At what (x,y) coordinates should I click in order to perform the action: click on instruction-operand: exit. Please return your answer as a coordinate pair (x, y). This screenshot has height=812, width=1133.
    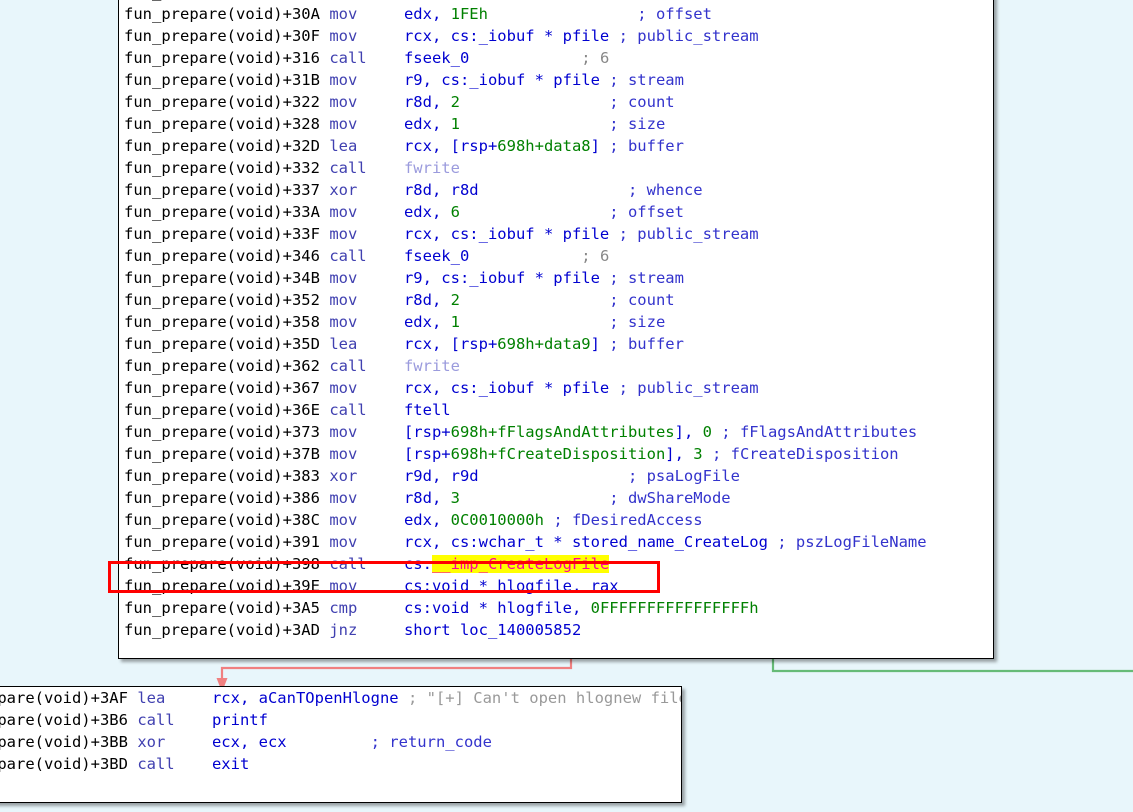
    Looking at the image, I should click on (230, 764).